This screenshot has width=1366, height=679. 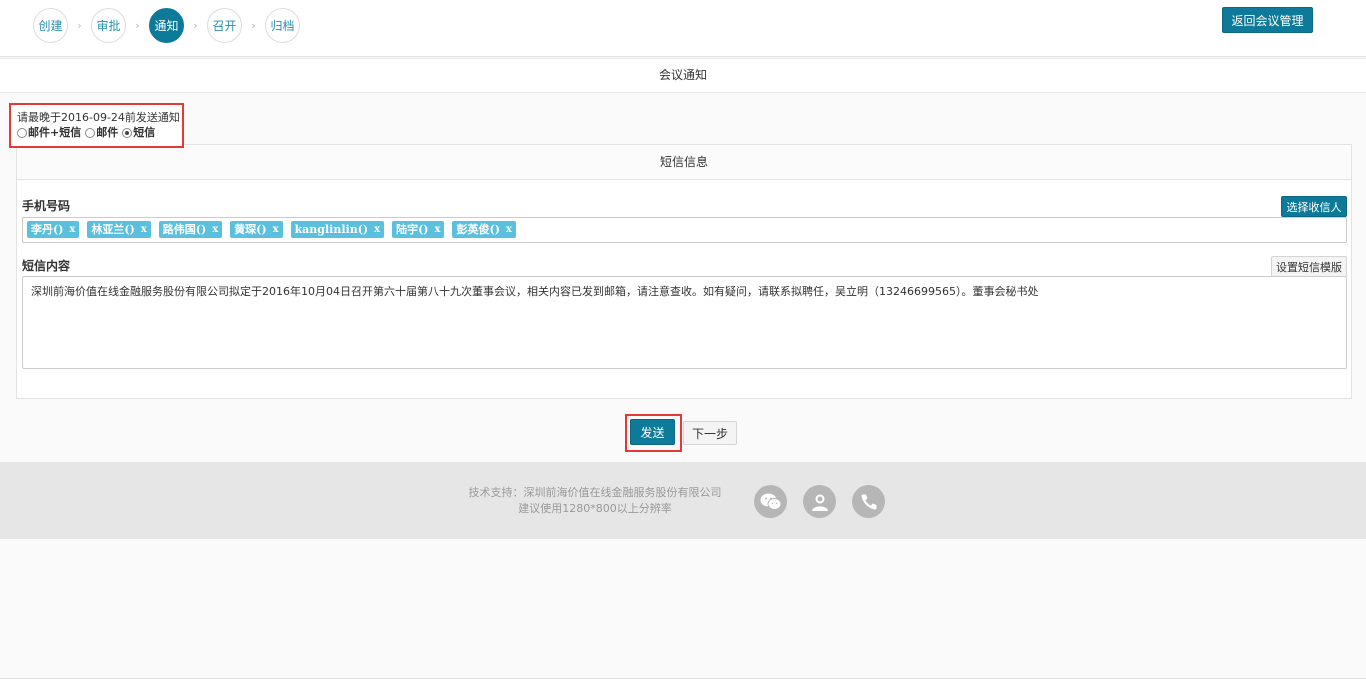 I want to click on recipient-name: 林亚兰(), so click(x=113, y=229).